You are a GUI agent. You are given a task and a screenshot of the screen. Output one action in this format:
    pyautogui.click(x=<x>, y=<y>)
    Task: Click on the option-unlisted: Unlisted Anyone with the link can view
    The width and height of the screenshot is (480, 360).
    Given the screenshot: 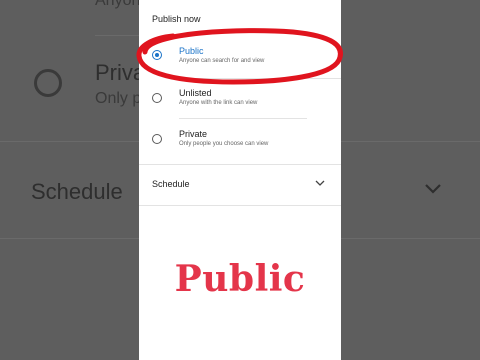 What is the action you would take?
    pyautogui.click(x=240, y=104)
    